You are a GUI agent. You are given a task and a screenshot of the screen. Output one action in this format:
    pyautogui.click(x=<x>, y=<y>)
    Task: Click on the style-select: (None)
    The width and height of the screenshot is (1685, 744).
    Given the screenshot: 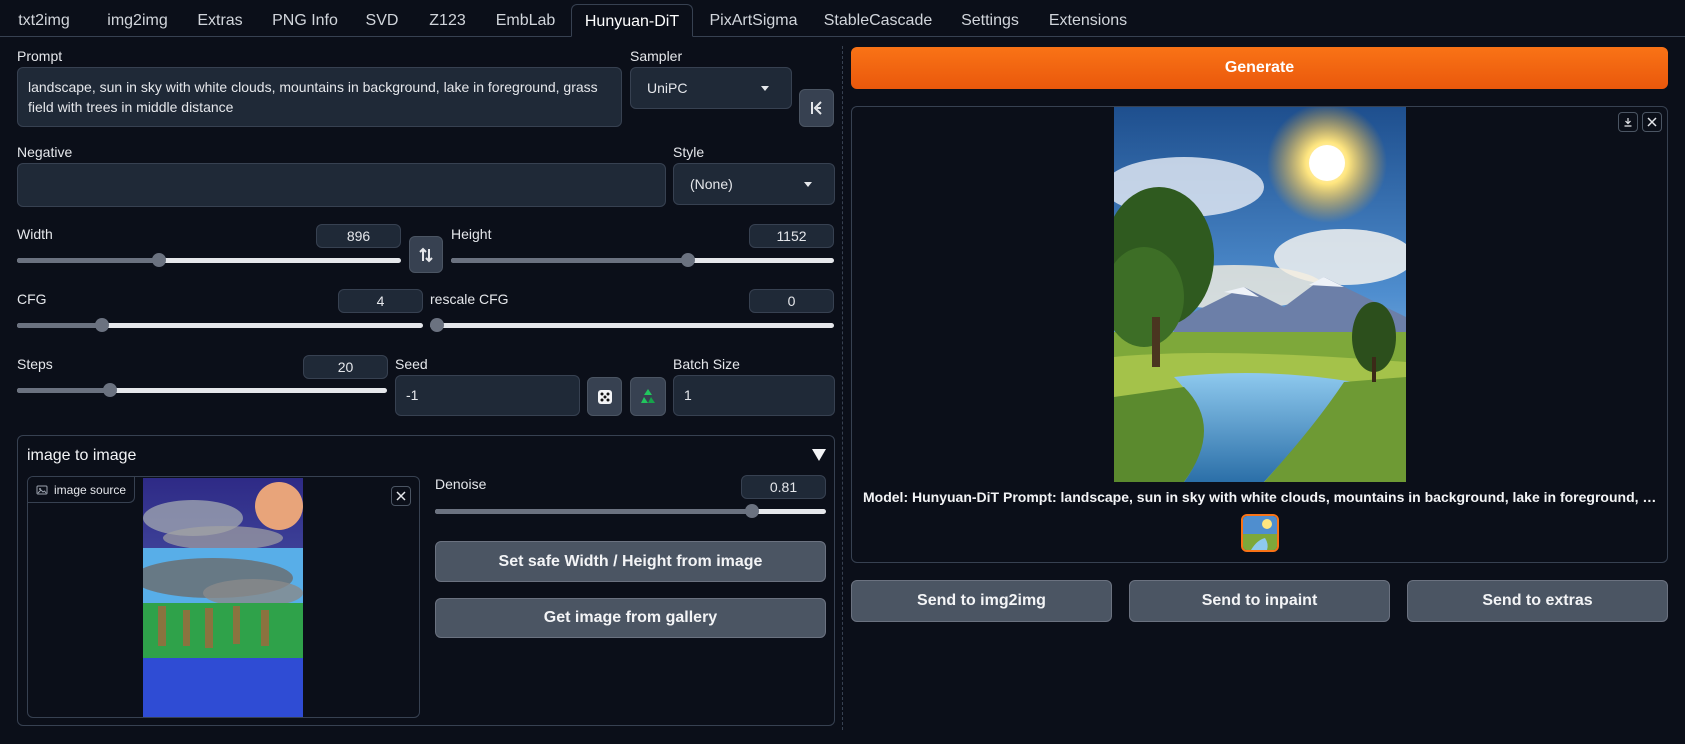 What is the action you would take?
    pyautogui.click(x=754, y=184)
    